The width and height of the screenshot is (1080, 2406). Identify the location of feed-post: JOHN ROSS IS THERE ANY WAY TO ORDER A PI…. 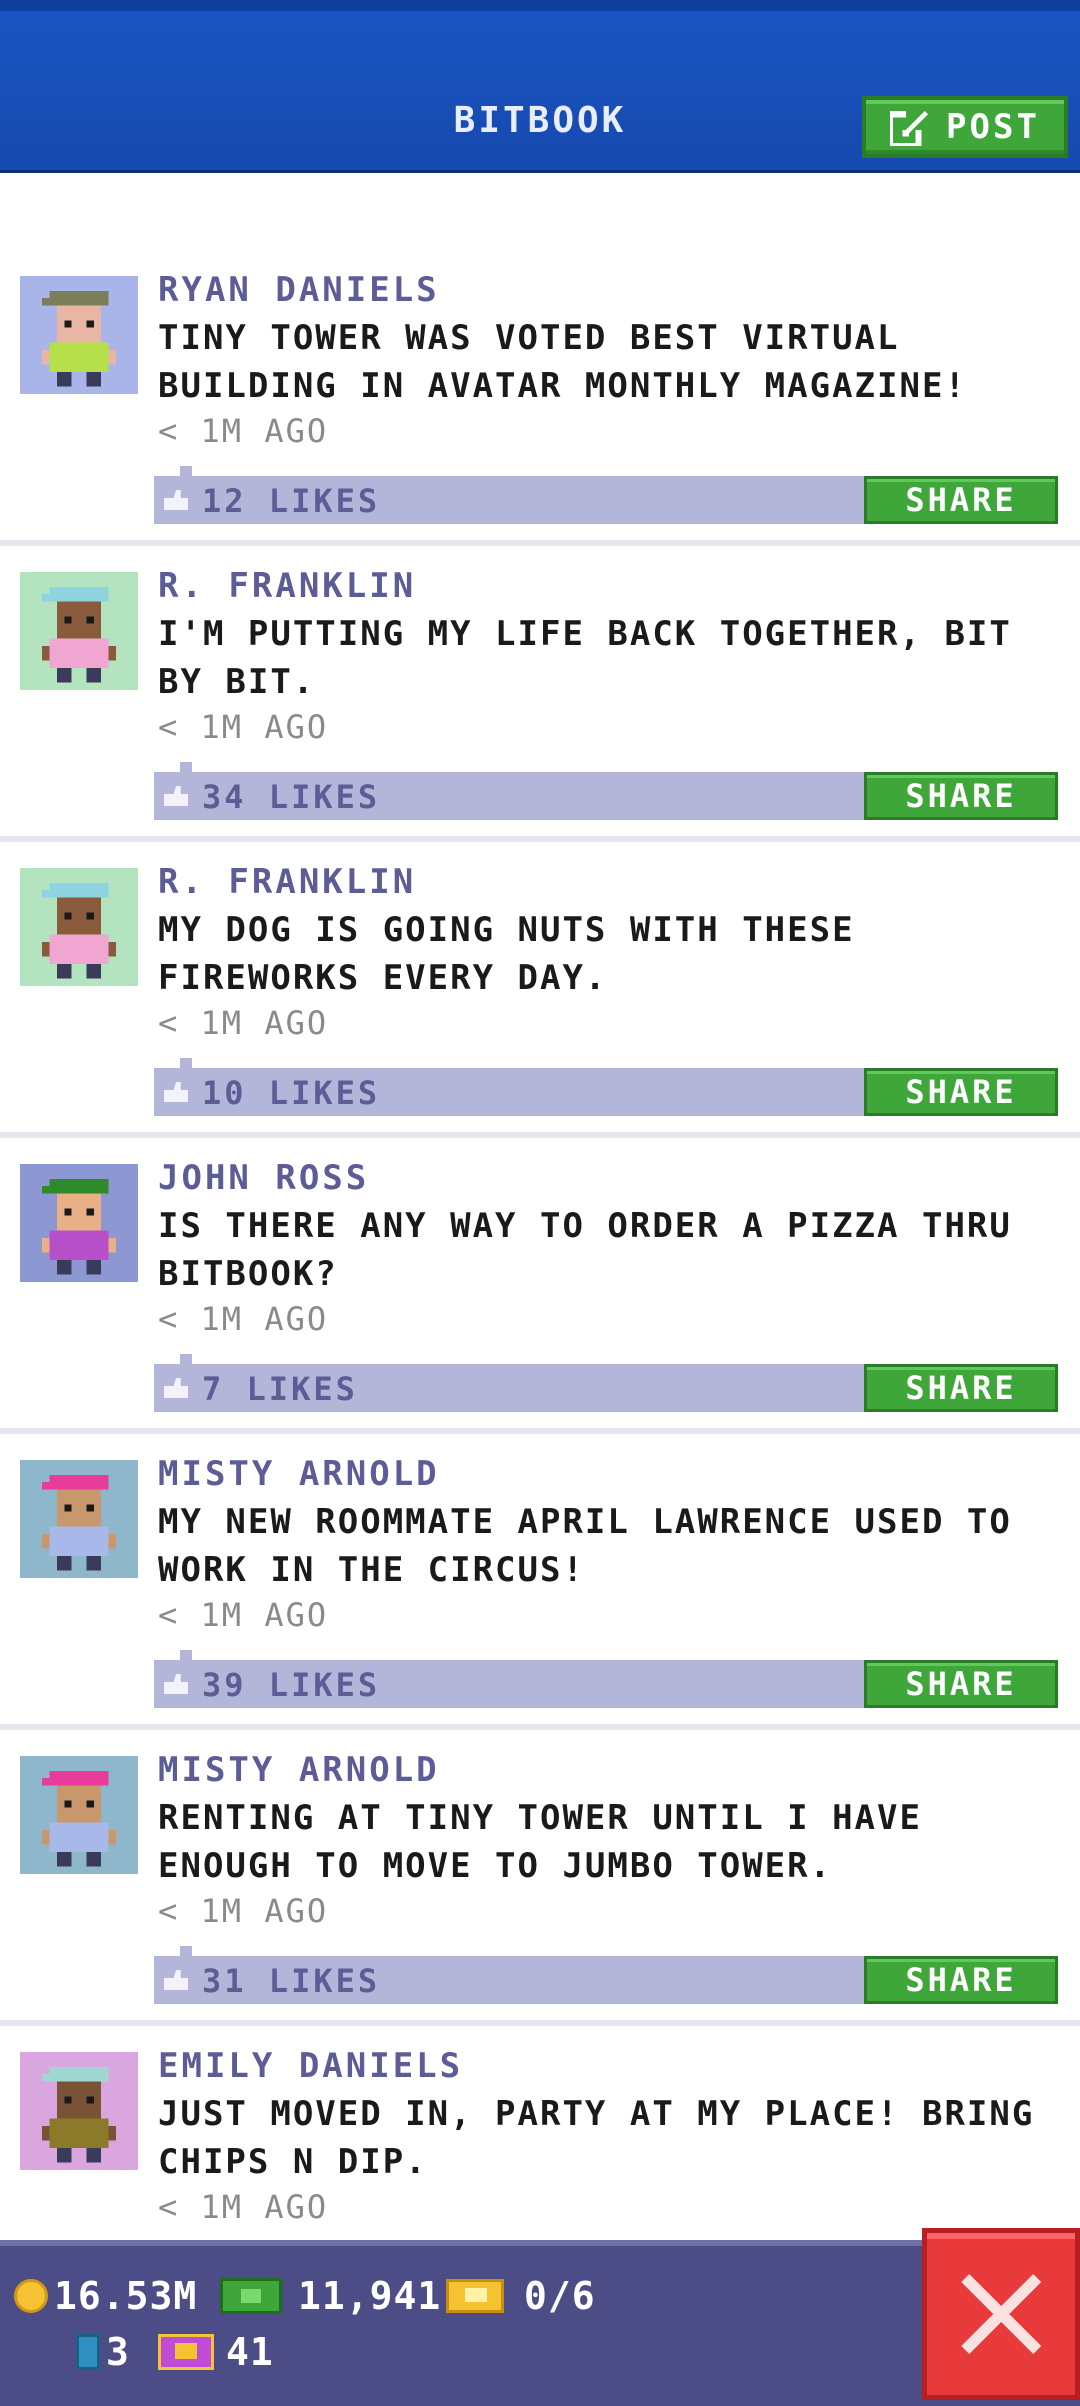
(540, 1286).